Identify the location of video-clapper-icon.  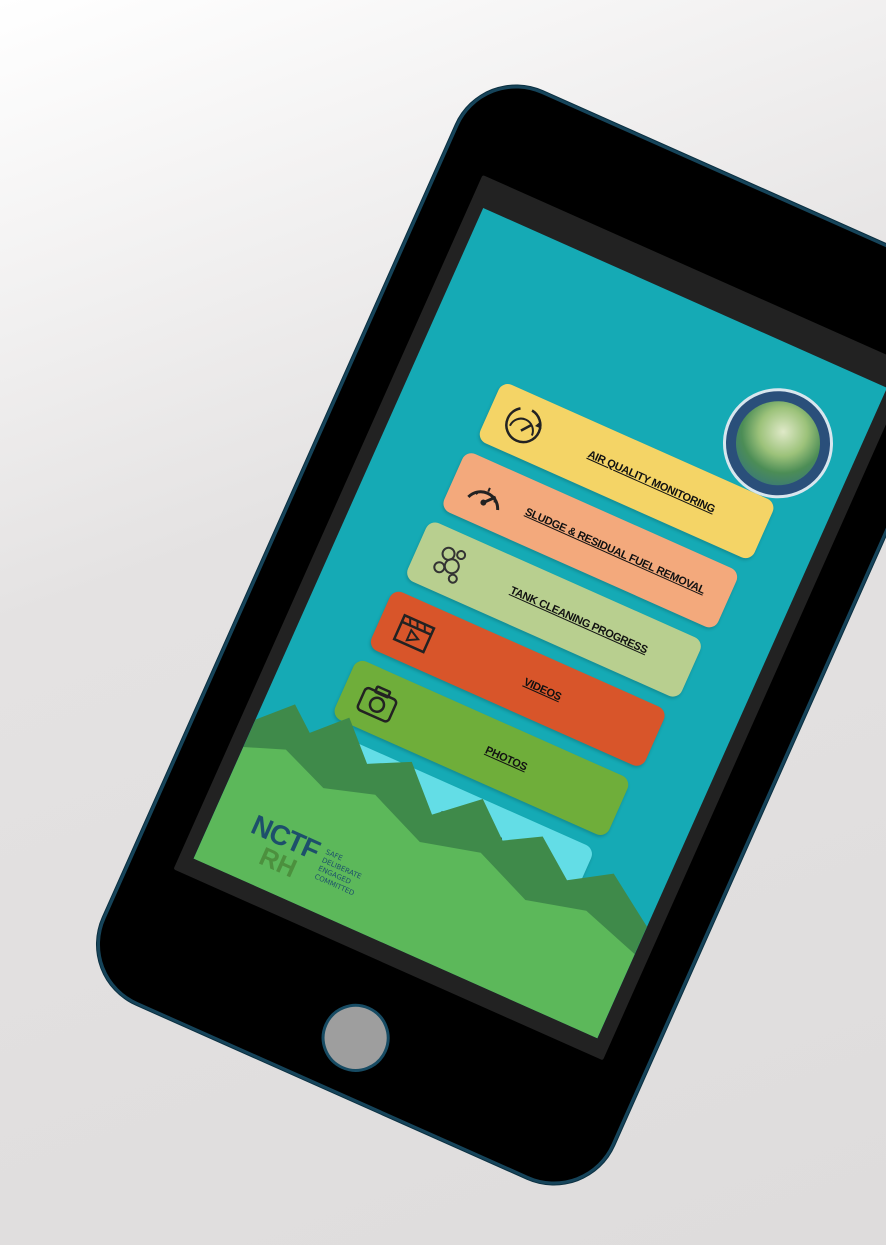
(414, 632).